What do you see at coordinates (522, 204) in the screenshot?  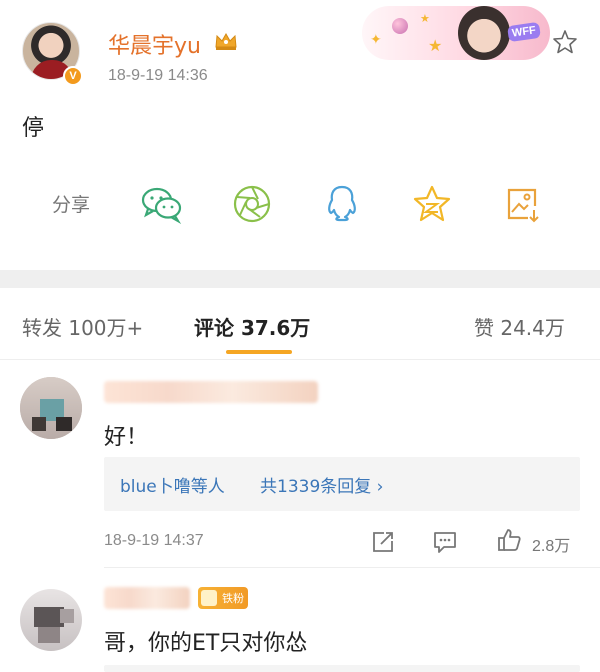 I see `save-image-icon` at bounding box center [522, 204].